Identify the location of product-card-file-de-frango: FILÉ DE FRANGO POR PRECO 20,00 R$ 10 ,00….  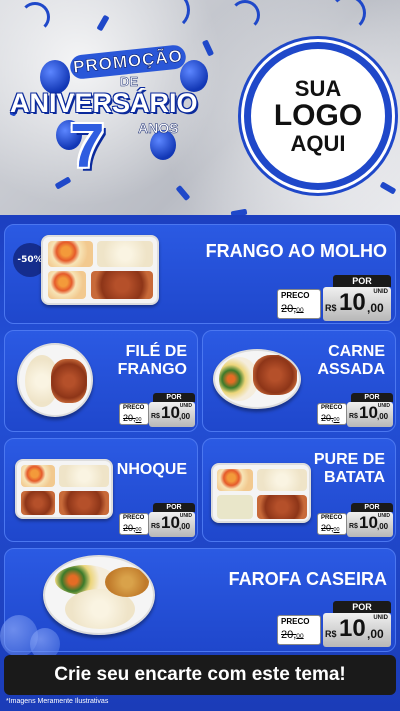
(101, 381).